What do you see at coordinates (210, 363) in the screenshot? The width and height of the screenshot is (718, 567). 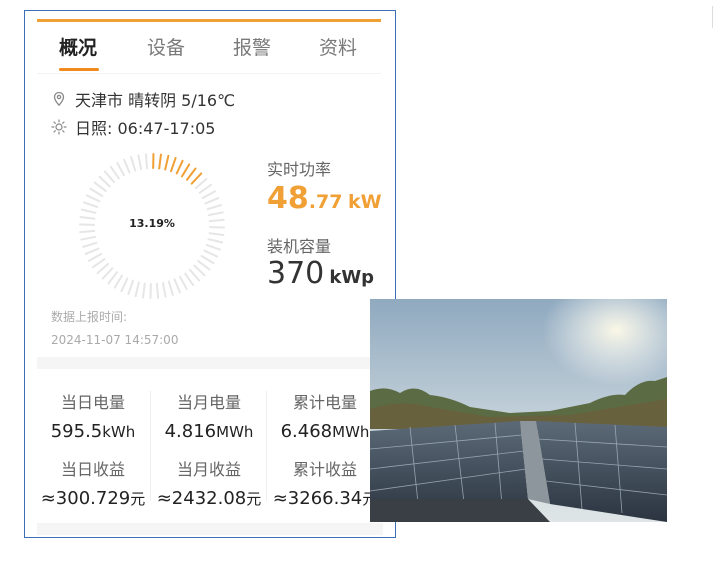 I see `section-divider` at bounding box center [210, 363].